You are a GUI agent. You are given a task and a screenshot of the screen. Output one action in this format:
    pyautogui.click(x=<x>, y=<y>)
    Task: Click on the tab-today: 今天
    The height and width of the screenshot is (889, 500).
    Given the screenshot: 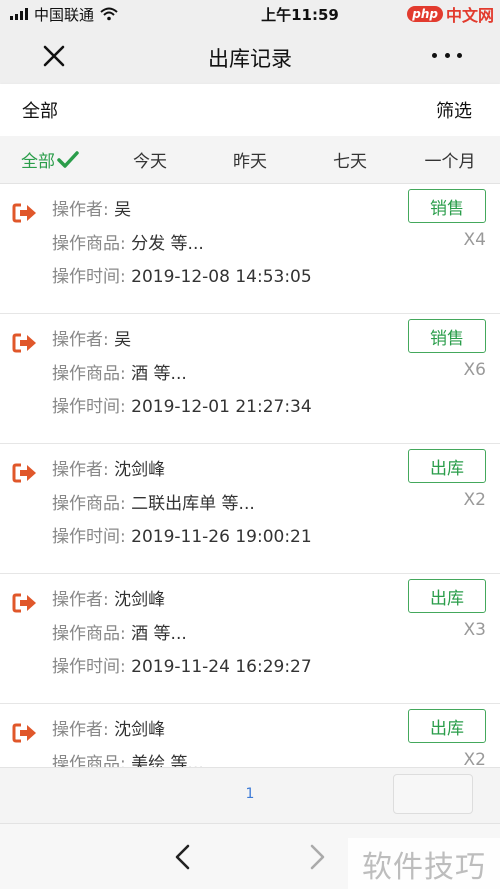 What is the action you would take?
    pyautogui.click(x=150, y=159)
    